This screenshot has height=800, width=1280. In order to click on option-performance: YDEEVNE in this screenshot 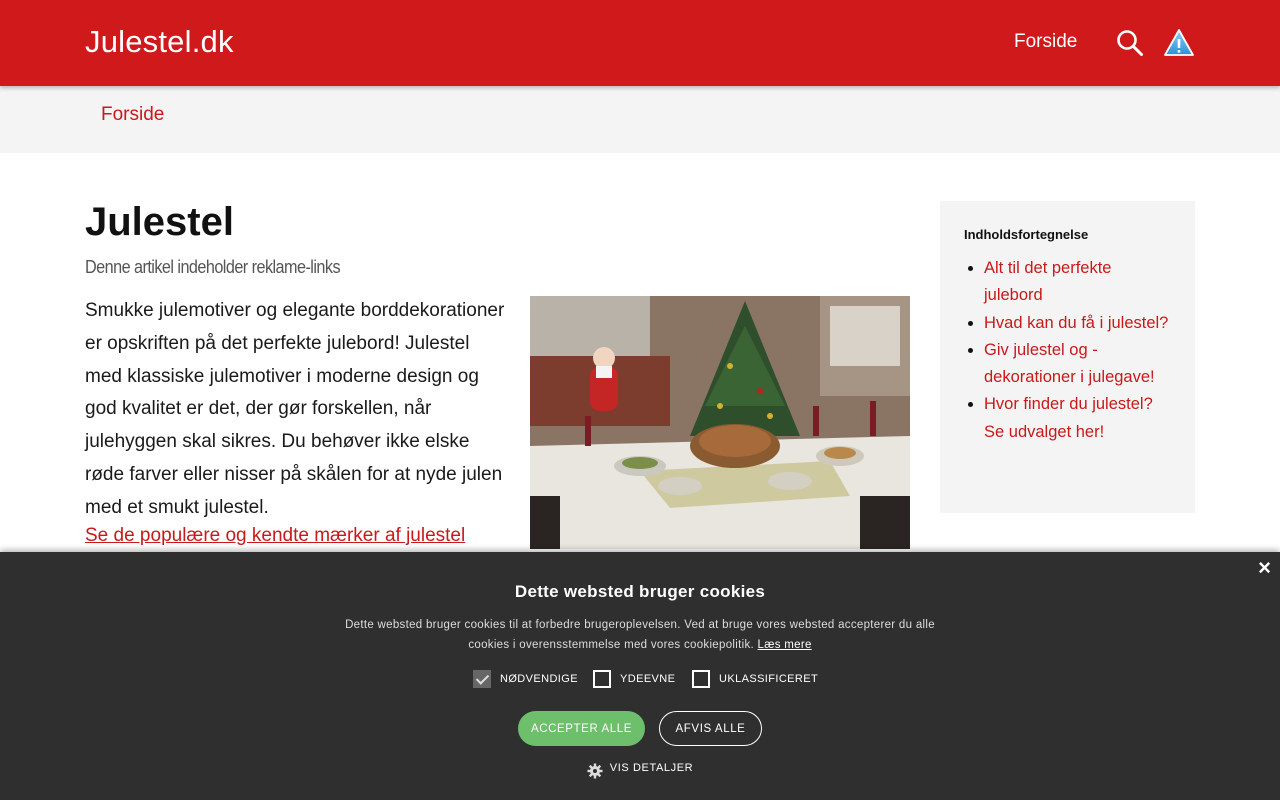, I will do `click(634, 679)`.